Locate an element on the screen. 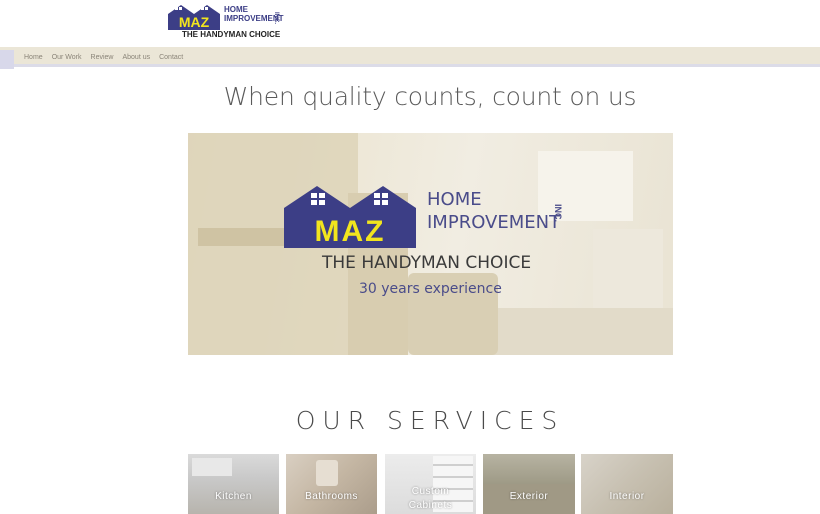 The width and height of the screenshot is (820, 514). logo-inc: INC. is located at coordinates (276, 18).